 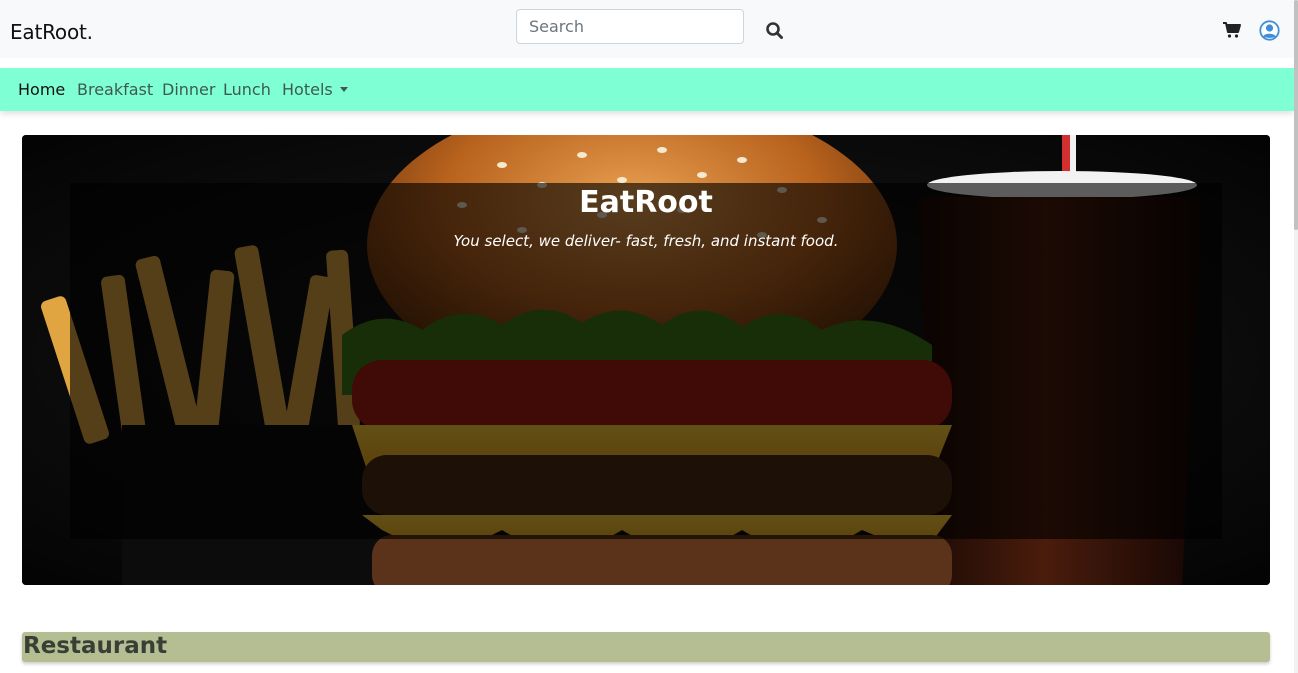 I want to click on nav-home: Home, so click(x=41, y=89).